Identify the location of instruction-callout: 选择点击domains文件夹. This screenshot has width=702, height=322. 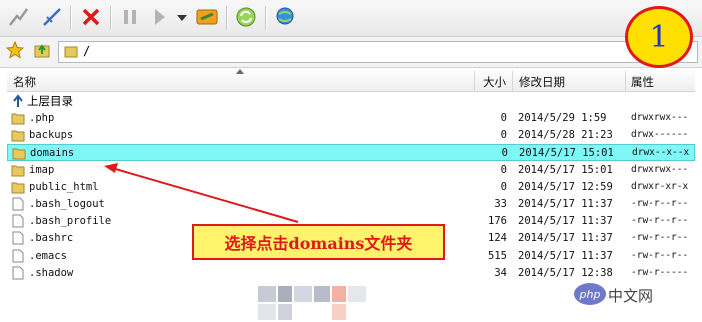
(318, 242).